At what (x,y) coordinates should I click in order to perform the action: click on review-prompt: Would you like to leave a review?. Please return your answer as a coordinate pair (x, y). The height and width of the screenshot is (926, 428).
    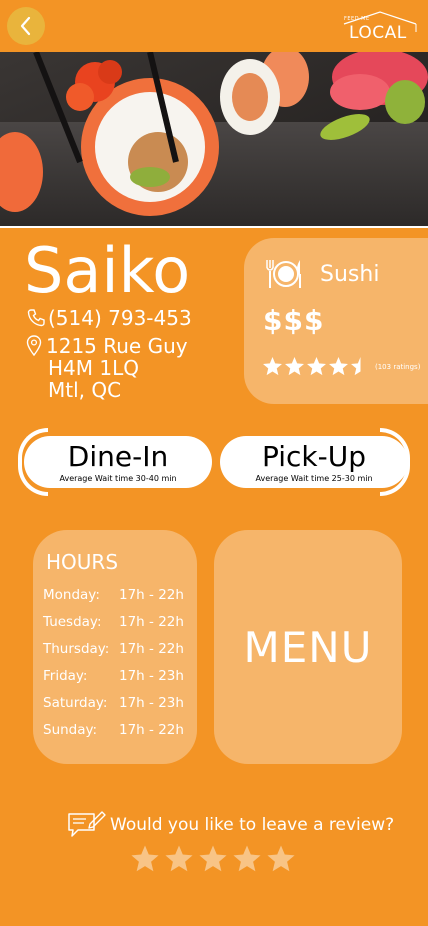
    Looking at the image, I should click on (230, 825).